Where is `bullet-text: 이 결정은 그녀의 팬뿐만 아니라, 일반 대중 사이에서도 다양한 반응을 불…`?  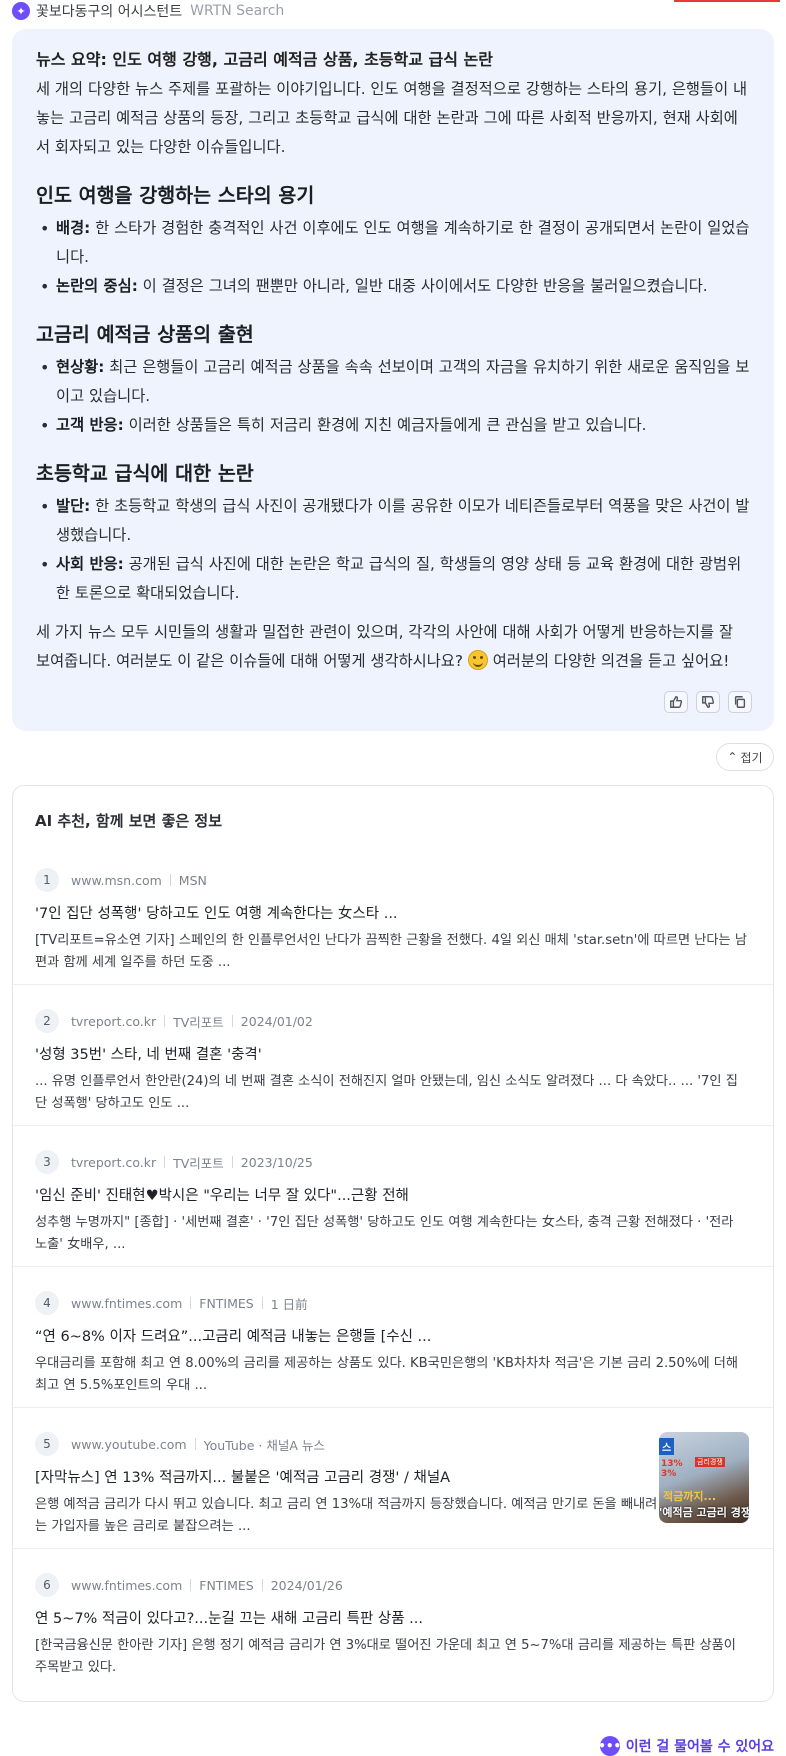
bullet-text: 이 결정은 그녀의 팬뿐만 아니라, 일반 대중 사이에서도 다양한 반응을 불… is located at coordinates (422, 286).